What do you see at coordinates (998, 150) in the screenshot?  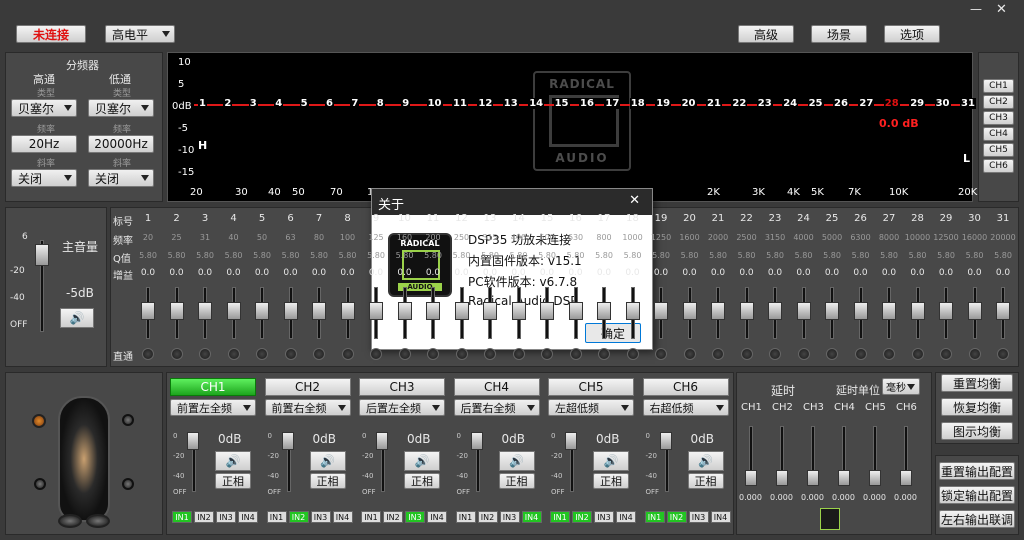 I see `side-channel-button-ch5: CH5` at bounding box center [998, 150].